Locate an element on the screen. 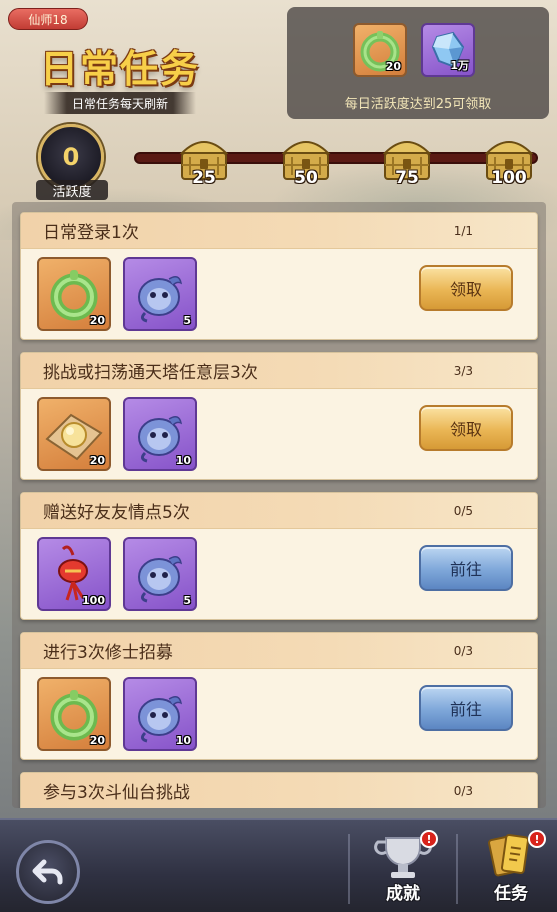  rank-badge: 仙师18 is located at coordinates (48, 19).